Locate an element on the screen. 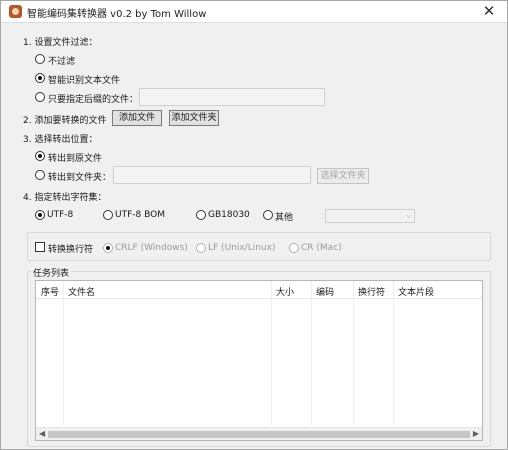  charset-other-label: 其他 is located at coordinates (284, 218).